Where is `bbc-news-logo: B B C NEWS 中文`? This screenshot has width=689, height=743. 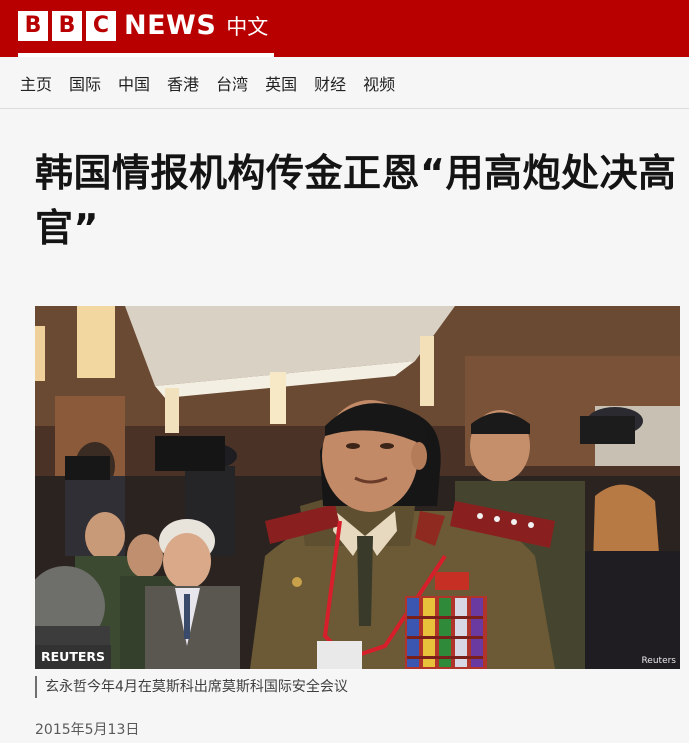 bbc-news-logo: B B C NEWS 中文 is located at coordinates (143, 25).